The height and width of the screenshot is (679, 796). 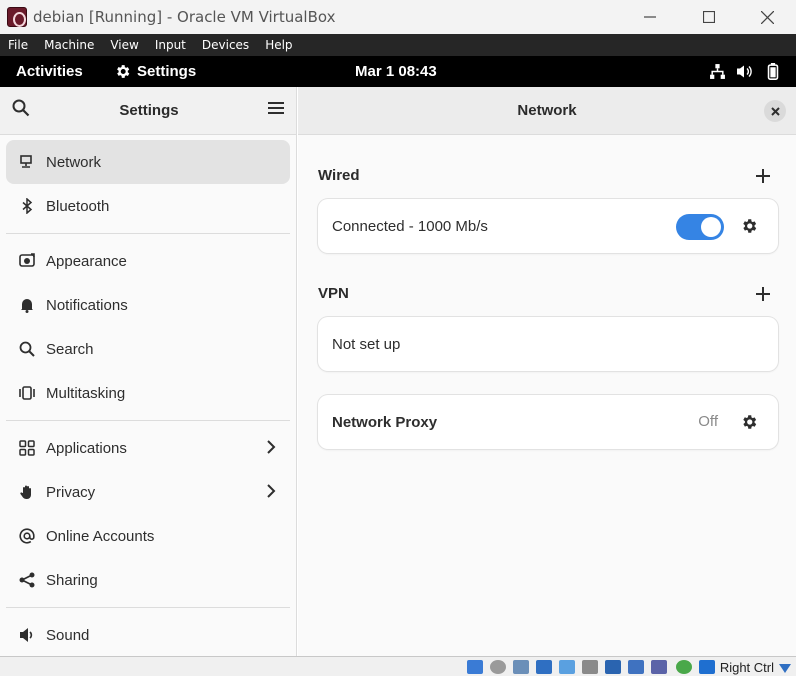 I want to click on apps-grid-icon, so click(x=27, y=448).